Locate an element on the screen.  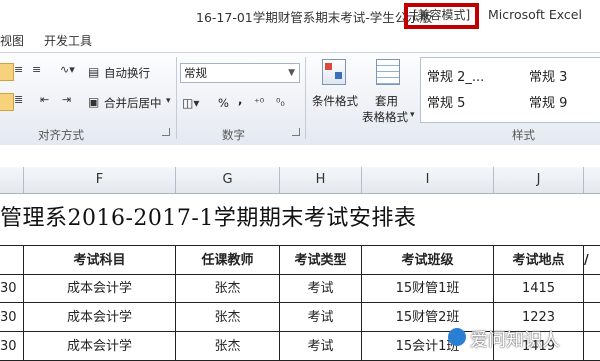
sheet-title: 管理系2016-2017-1学期期末考试安排表 is located at coordinates (208, 216).